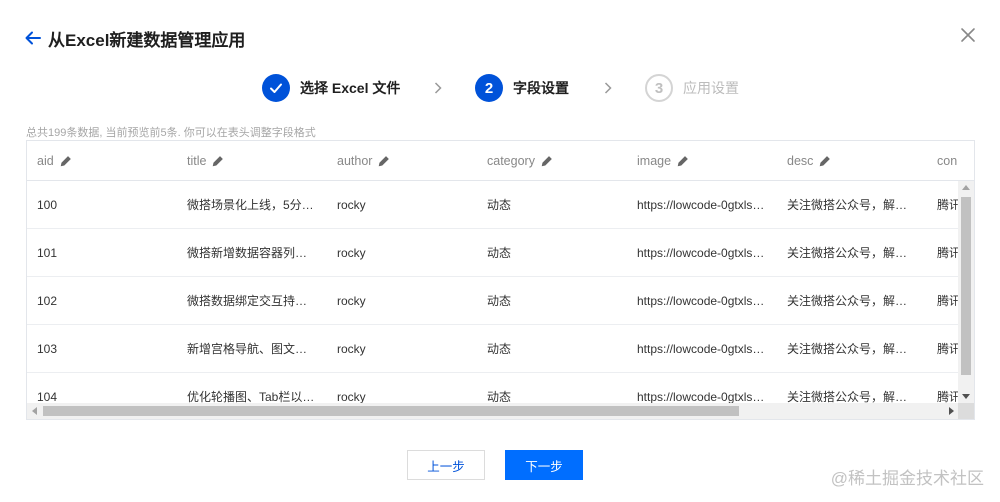  I want to click on column-header-category: category, so click(520, 161).